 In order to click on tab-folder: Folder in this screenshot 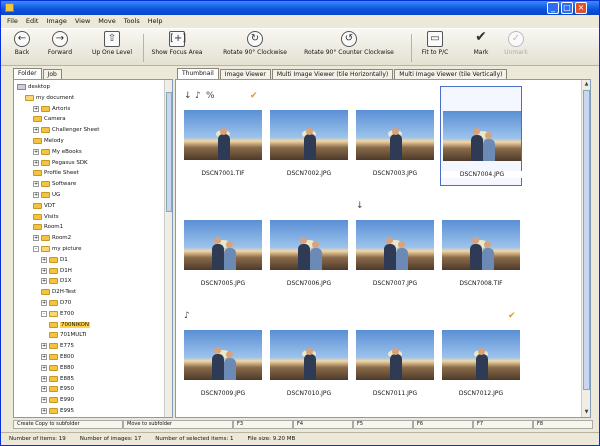, I will do `click(27, 73)`.